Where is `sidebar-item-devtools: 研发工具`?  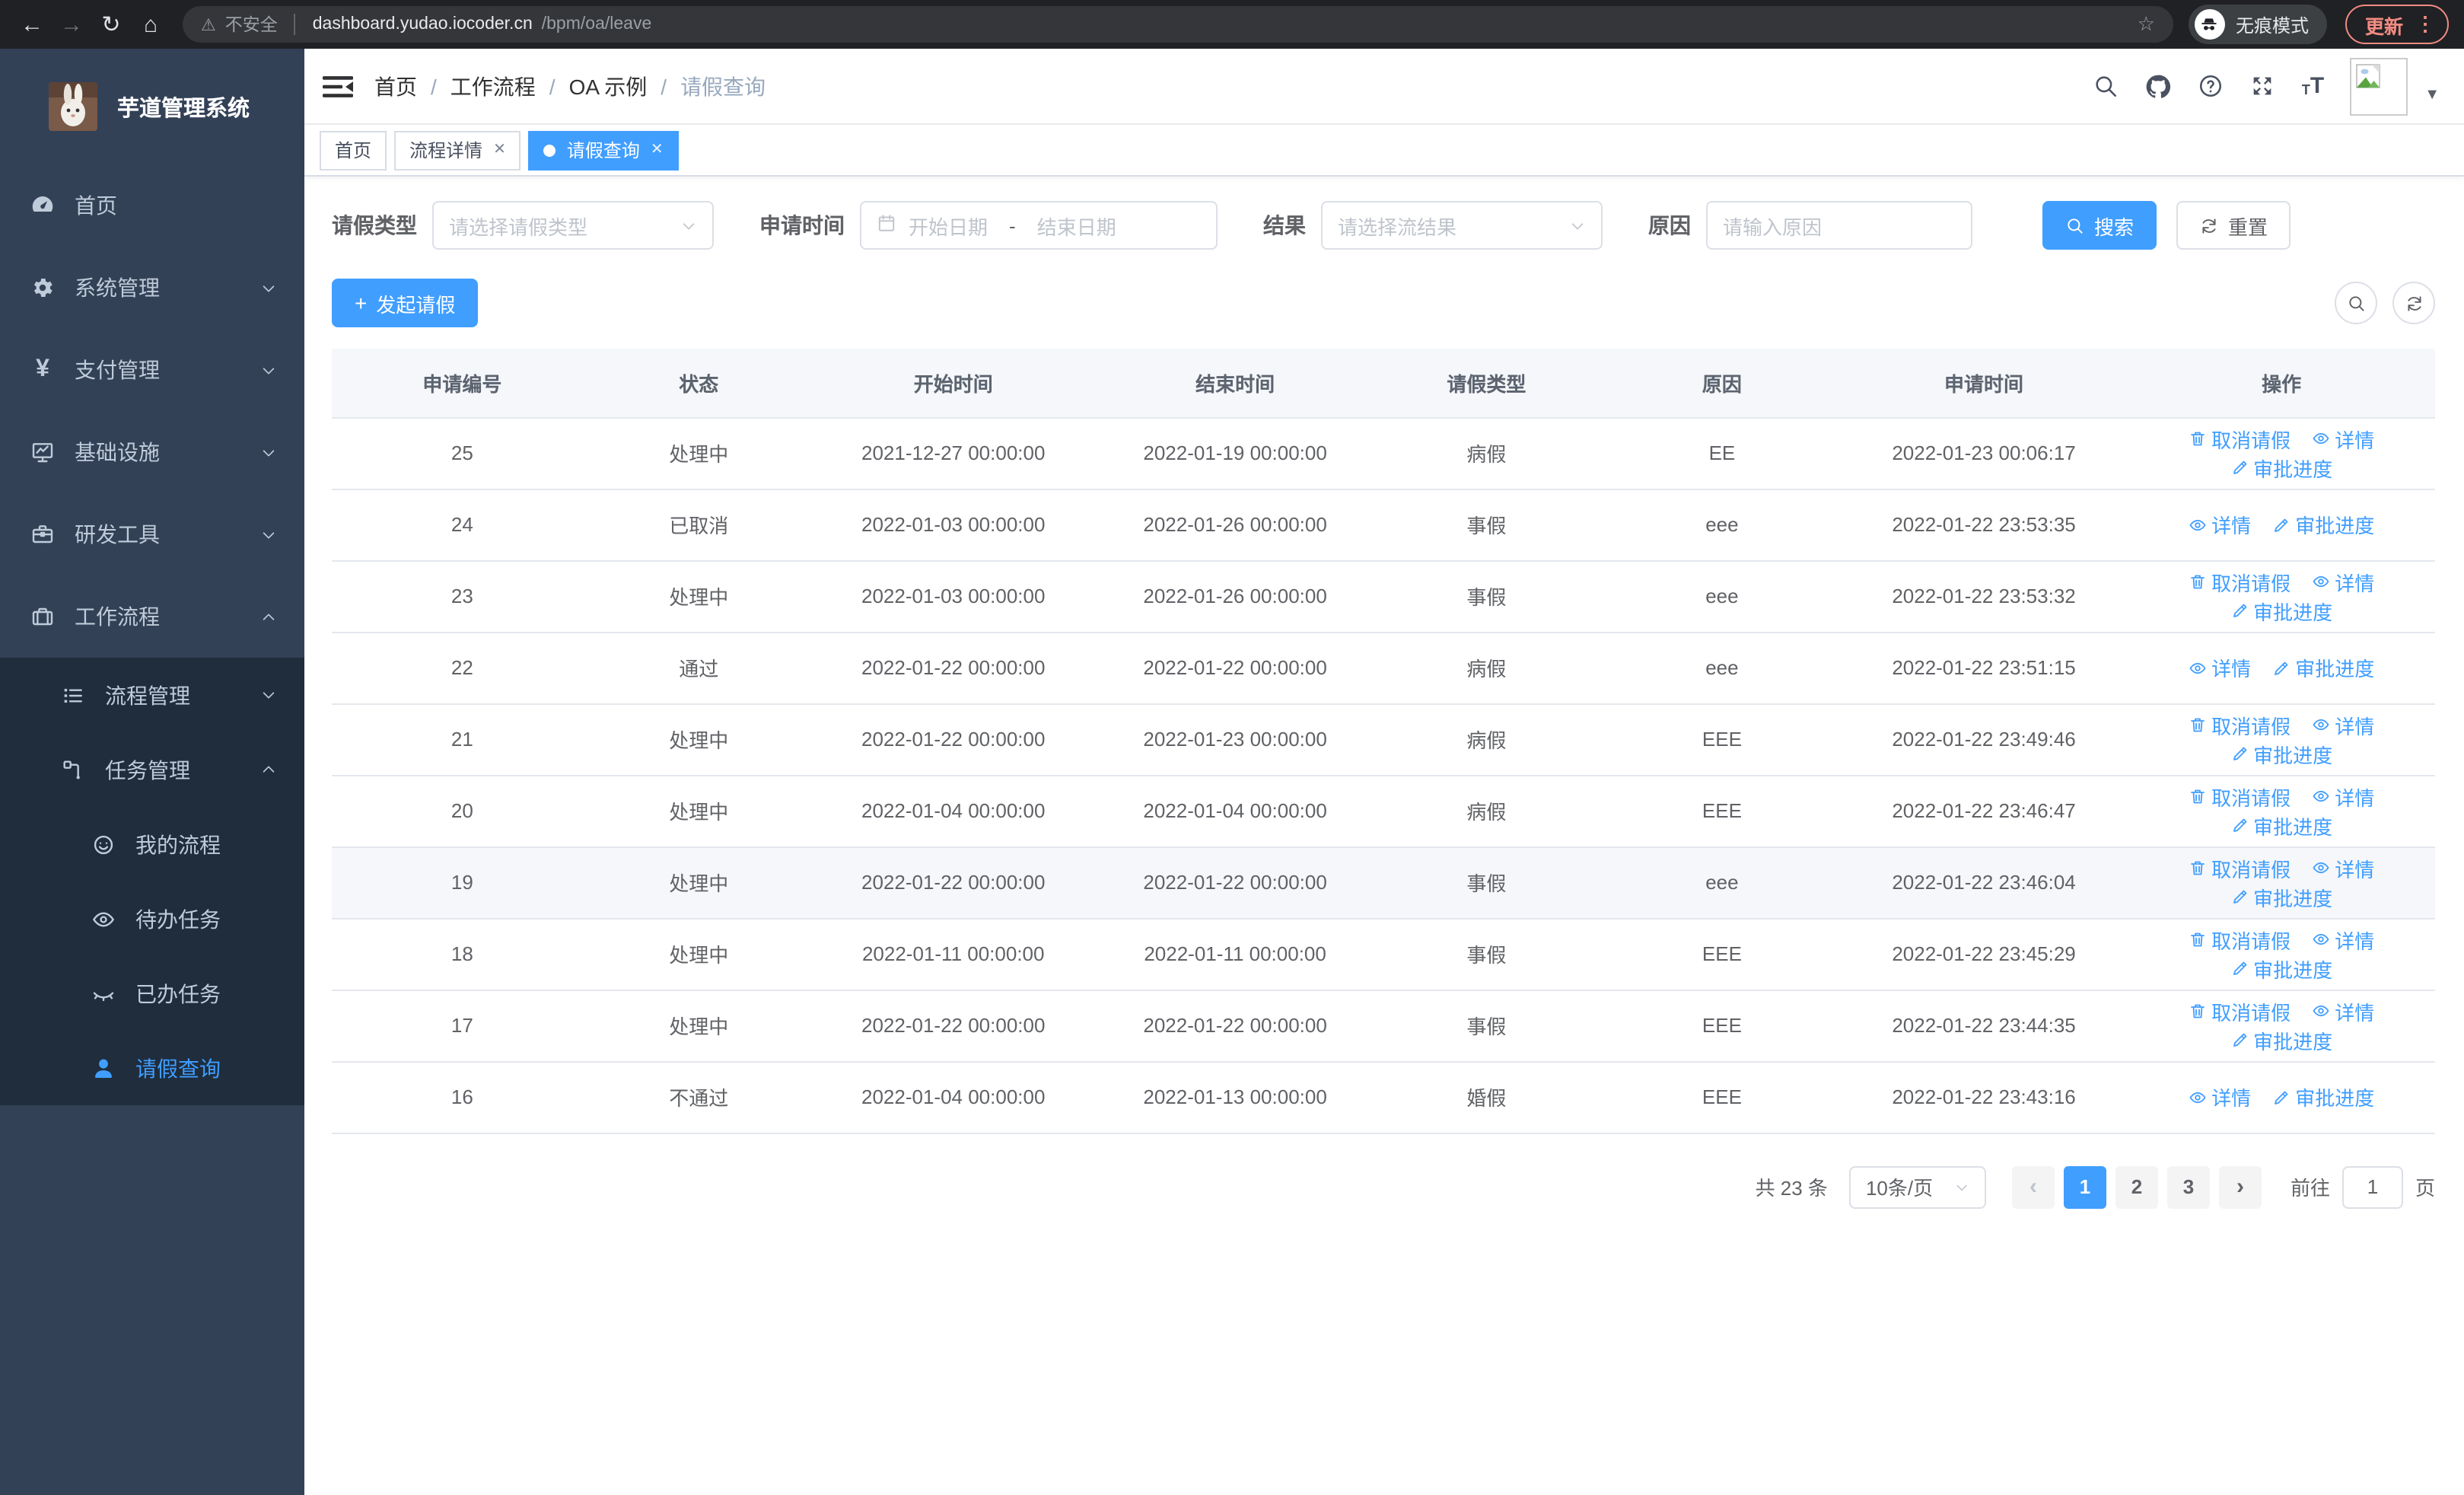
sidebar-item-devtools: 研发工具 is located at coordinates (152, 534).